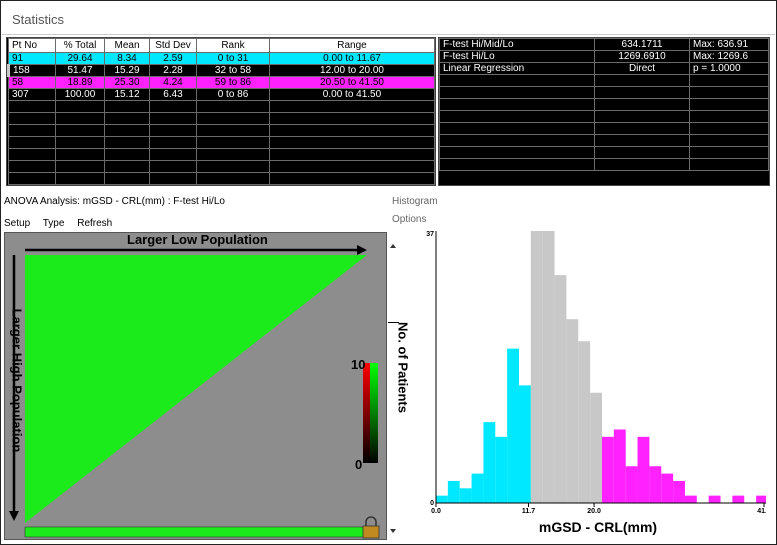 This screenshot has width=777, height=545. I want to click on ftest-extra: Max: 1269.6, so click(729, 56).